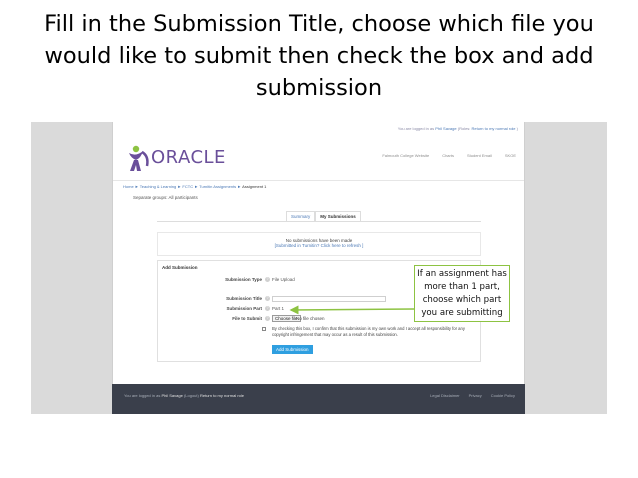  What do you see at coordinates (479, 155) in the screenshot?
I see `nav-item-student-email: Student Email` at bounding box center [479, 155].